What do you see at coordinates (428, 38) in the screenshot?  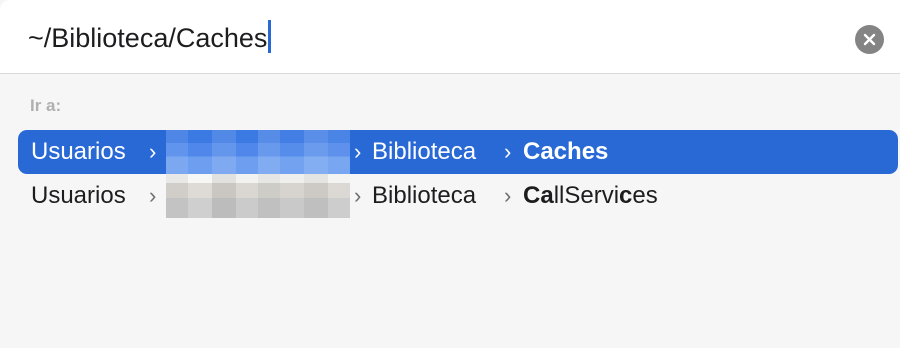 I see `path-input` at bounding box center [428, 38].